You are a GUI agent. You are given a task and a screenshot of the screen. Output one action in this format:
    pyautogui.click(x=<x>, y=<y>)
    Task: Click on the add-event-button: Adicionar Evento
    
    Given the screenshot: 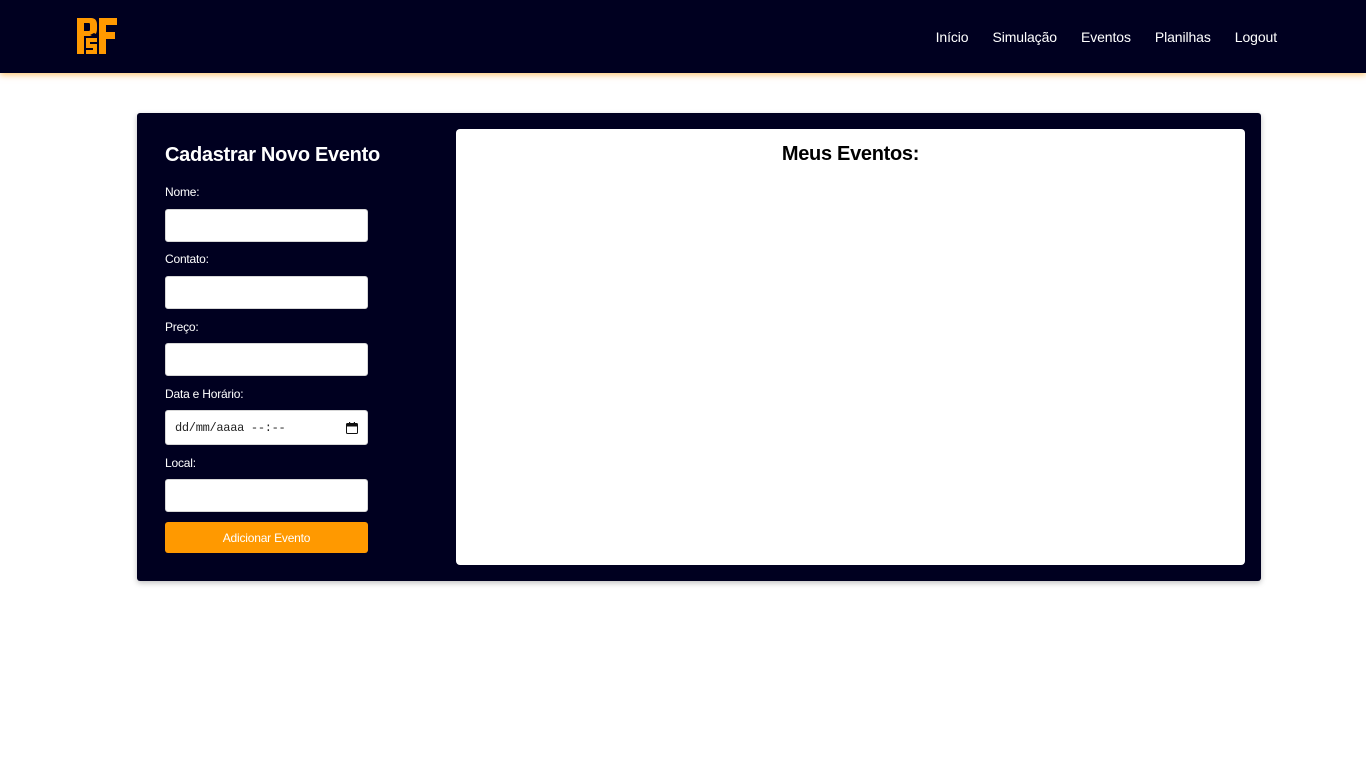 What is the action you would take?
    pyautogui.click(x=266, y=537)
    